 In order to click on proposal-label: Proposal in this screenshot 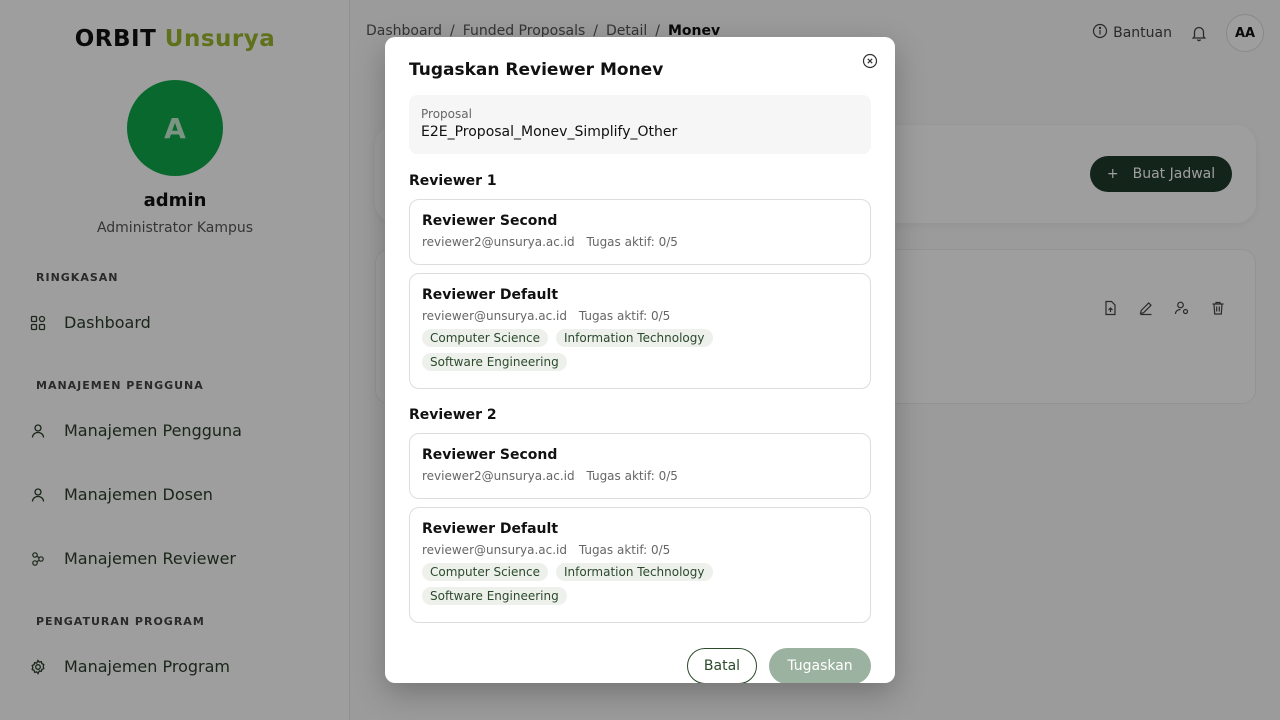, I will do `click(446, 114)`.